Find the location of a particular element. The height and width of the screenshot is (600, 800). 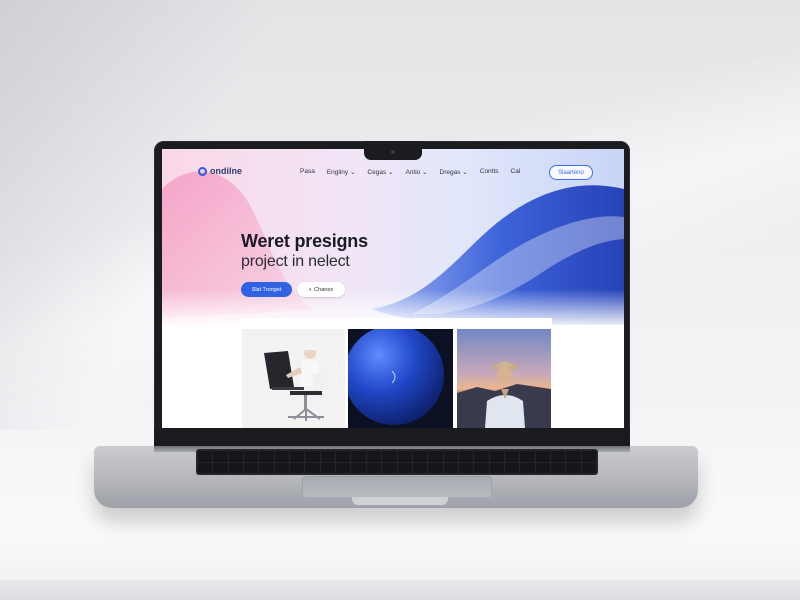

screen-bottom-bezel is located at coordinates (392, 437).